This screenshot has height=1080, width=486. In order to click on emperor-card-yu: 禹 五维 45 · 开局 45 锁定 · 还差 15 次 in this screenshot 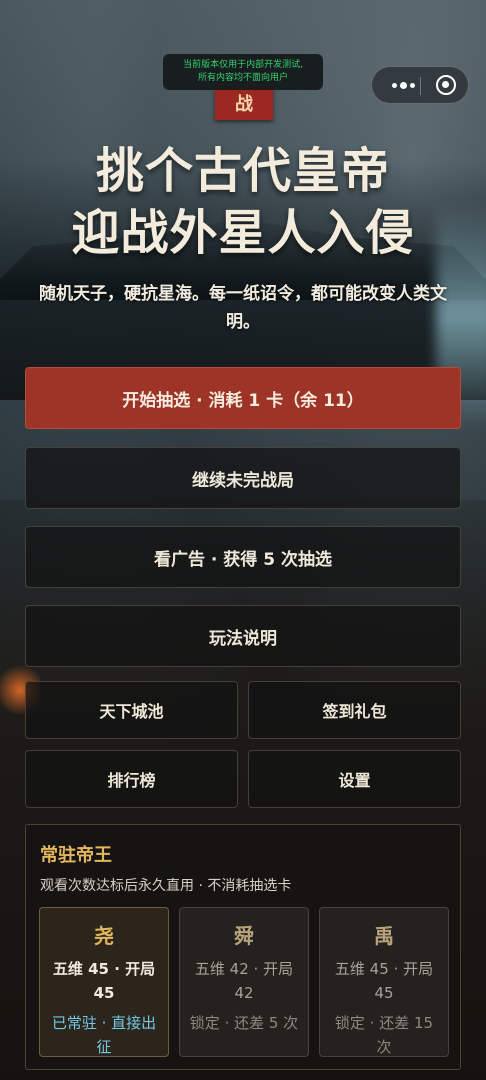, I will do `click(384, 982)`.